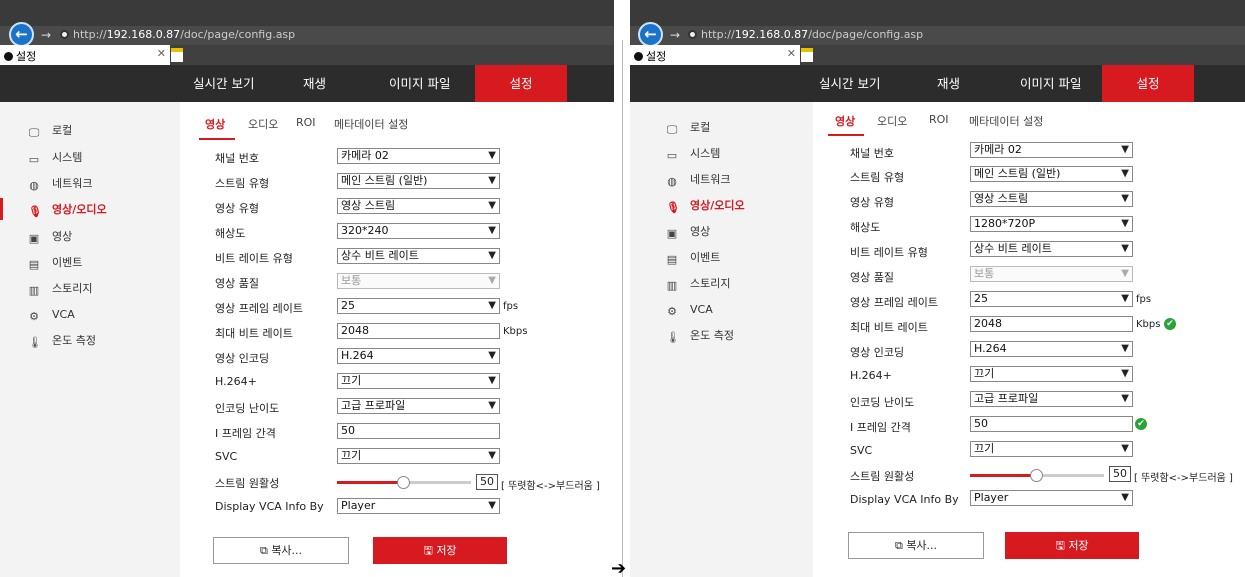 The height and width of the screenshot is (577, 1245). Describe the element at coordinates (430, 550) in the screenshot. I see `floppy-disk-icon: 🖫` at that location.